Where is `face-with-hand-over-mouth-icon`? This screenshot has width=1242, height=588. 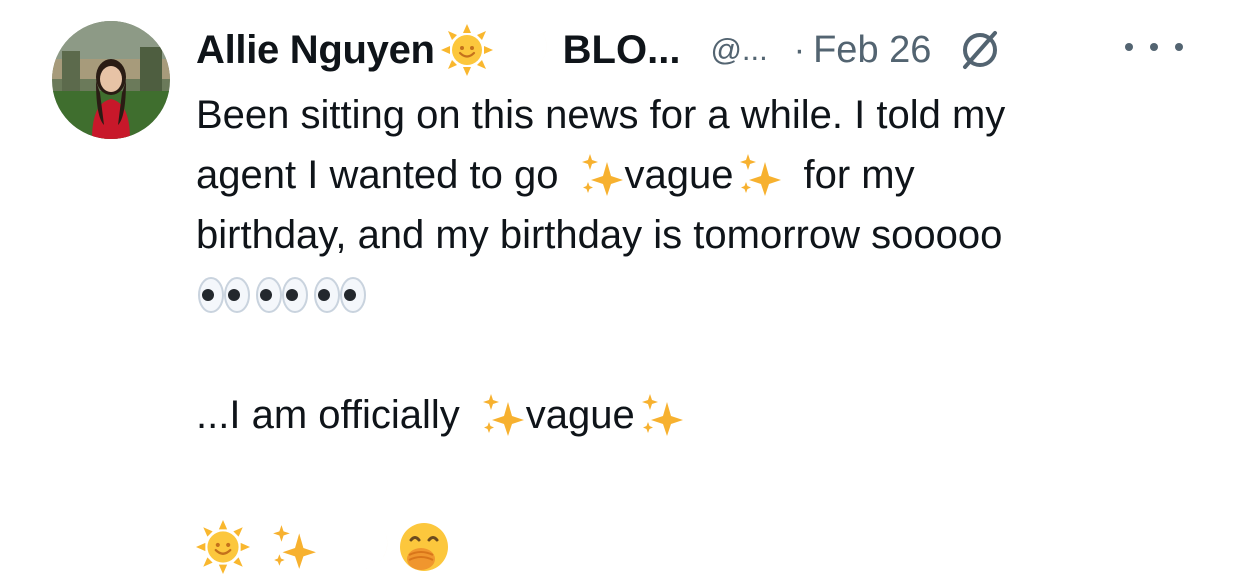 face-with-hand-over-mouth-icon is located at coordinates (424, 547).